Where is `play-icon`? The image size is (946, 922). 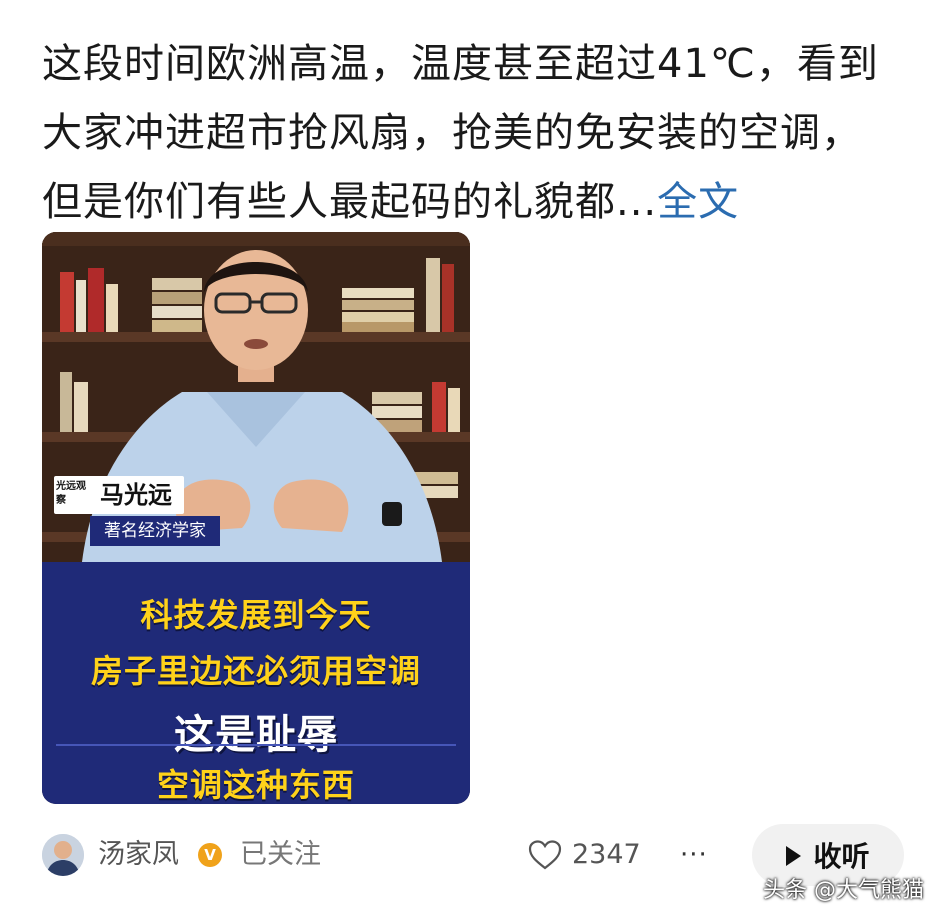 play-icon is located at coordinates (794, 856).